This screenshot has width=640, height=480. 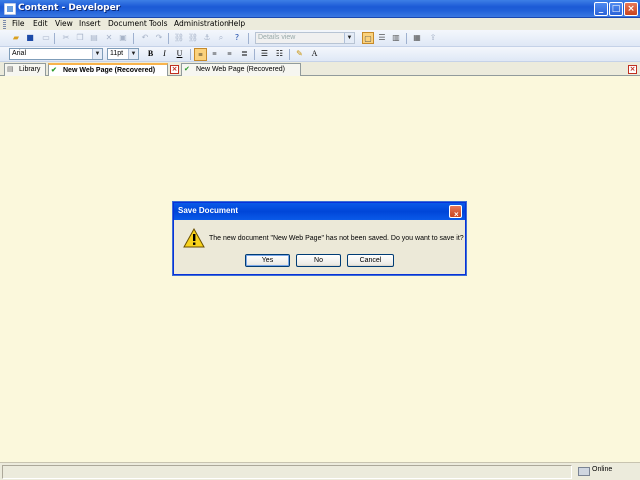 What do you see at coordinates (80, 38) in the screenshot?
I see `copy-icon: ❐` at bounding box center [80, 38].